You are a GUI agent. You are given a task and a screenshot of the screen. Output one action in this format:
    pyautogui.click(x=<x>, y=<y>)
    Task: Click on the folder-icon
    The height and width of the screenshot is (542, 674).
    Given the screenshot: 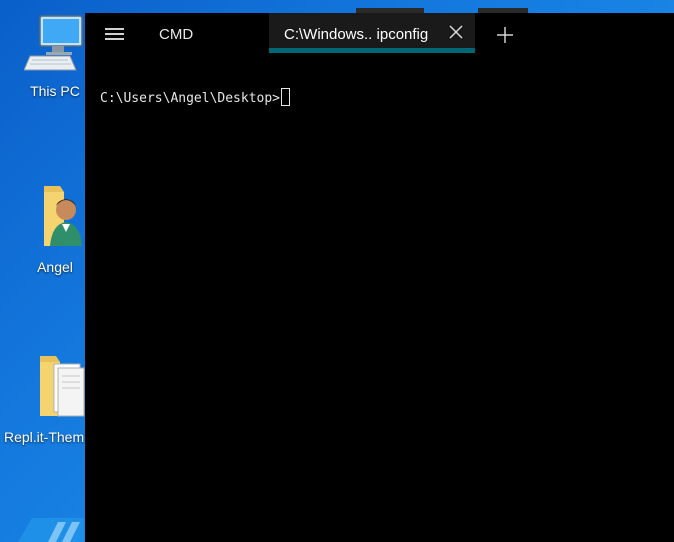 What is the action you would take?
    pyautogui.click(x=62, y=386)
    